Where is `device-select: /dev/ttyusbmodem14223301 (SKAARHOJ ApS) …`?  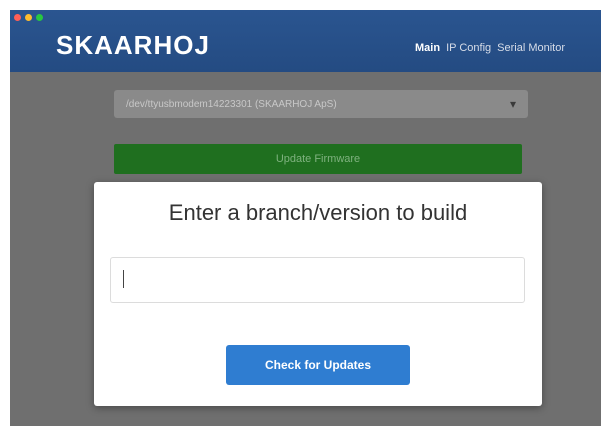 device-select: /dev/ttyusbmodem14223301 (SKAARHOJ ApS) … is located at coordinates (321, 104).